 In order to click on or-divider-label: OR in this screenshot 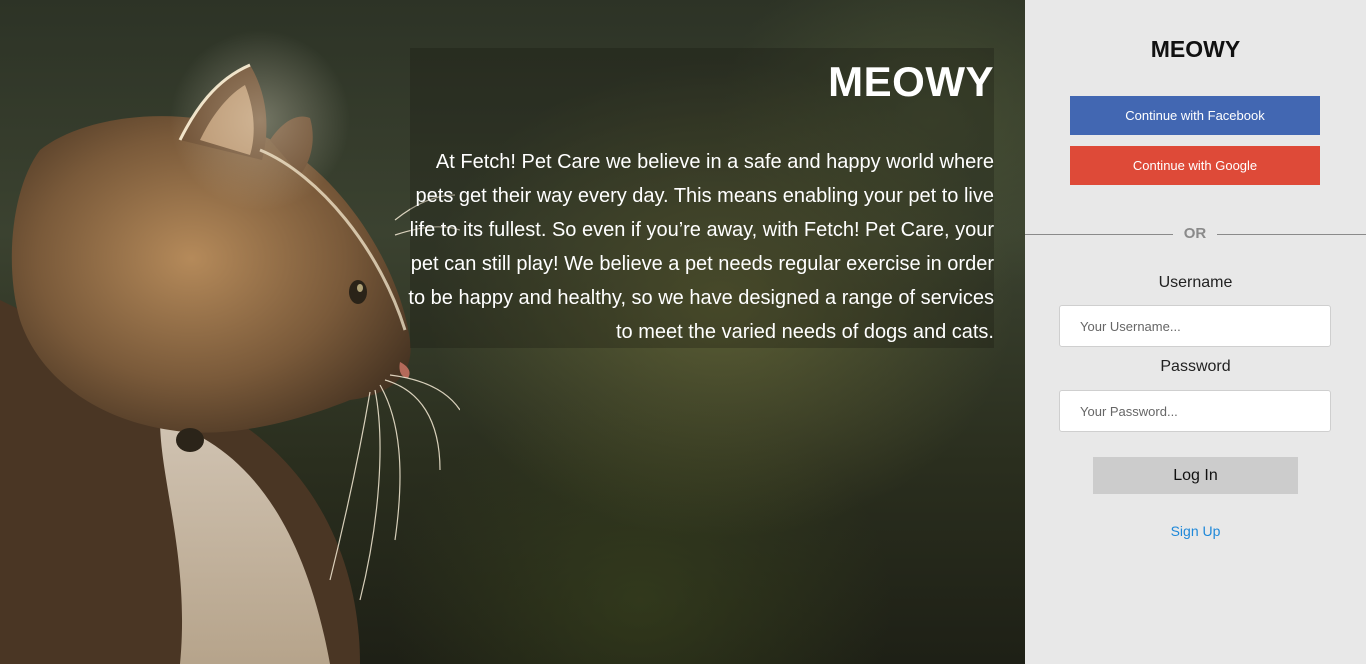, I will do `click(1195, 234)`.